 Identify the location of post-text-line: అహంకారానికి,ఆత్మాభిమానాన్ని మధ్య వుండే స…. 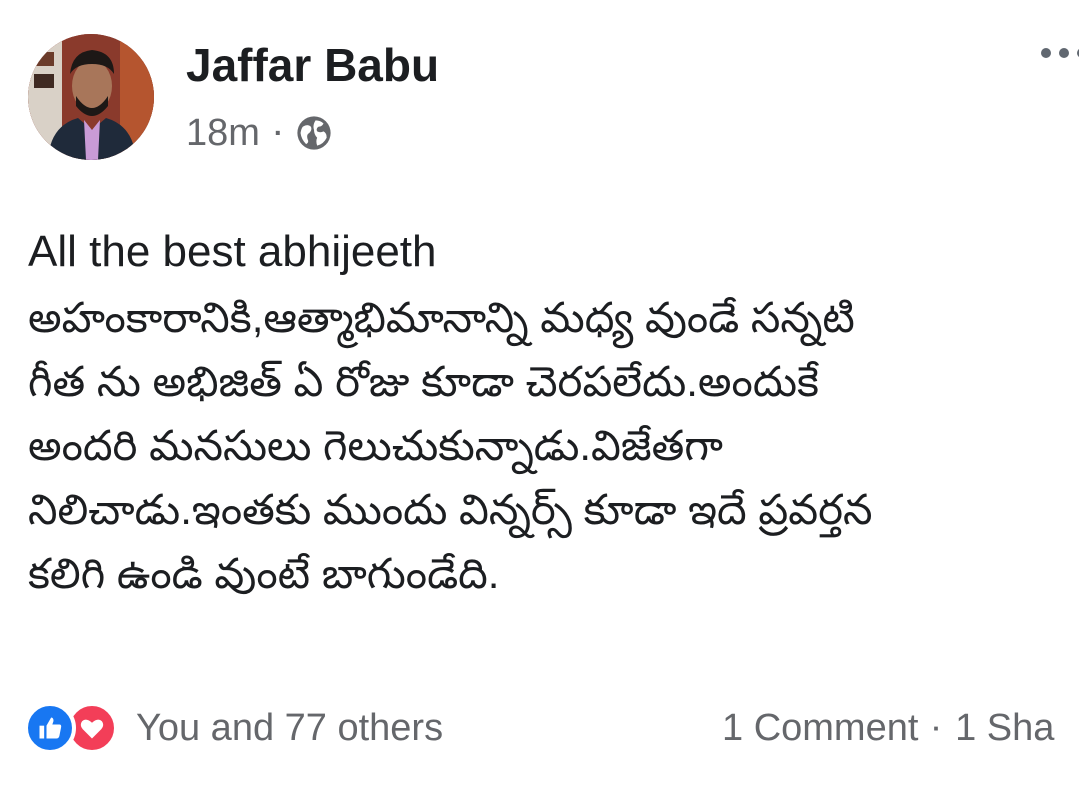
(441, 317).